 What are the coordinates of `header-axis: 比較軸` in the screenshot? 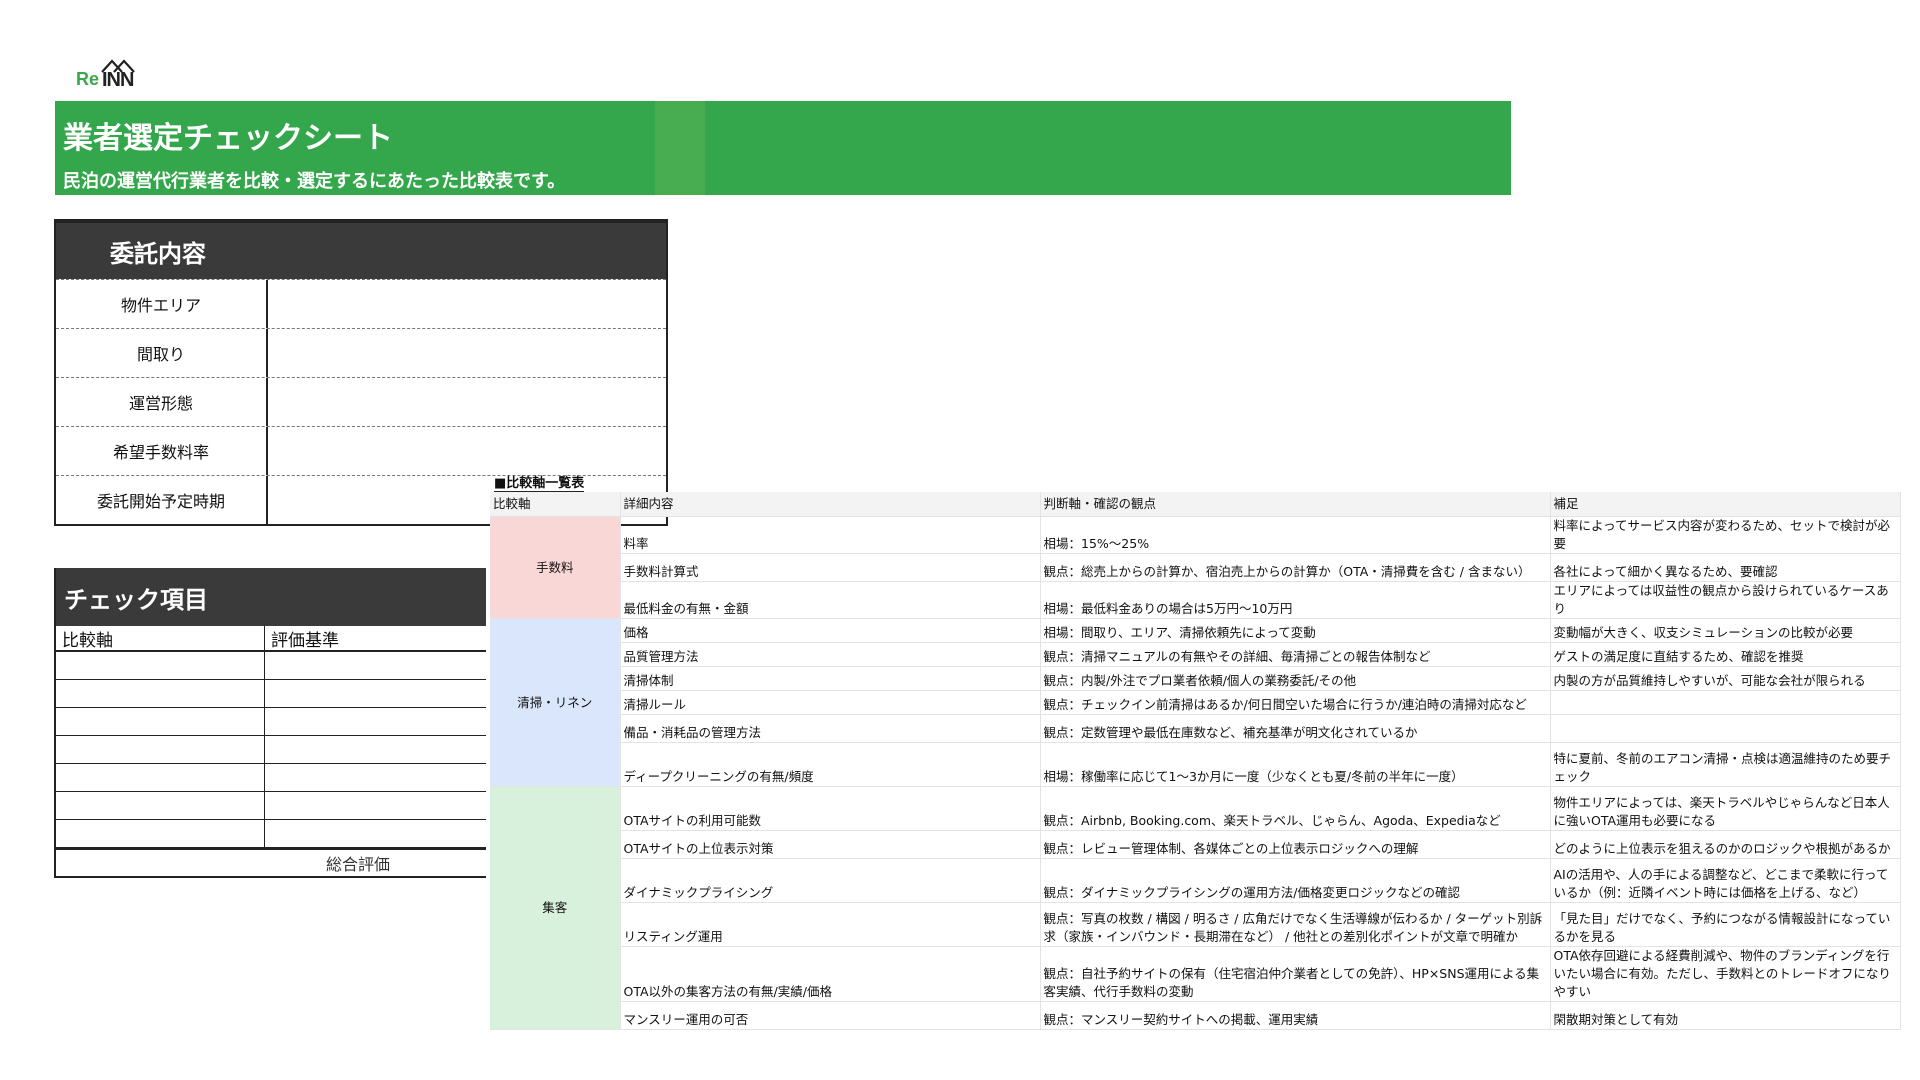 It's located at (555, 504).